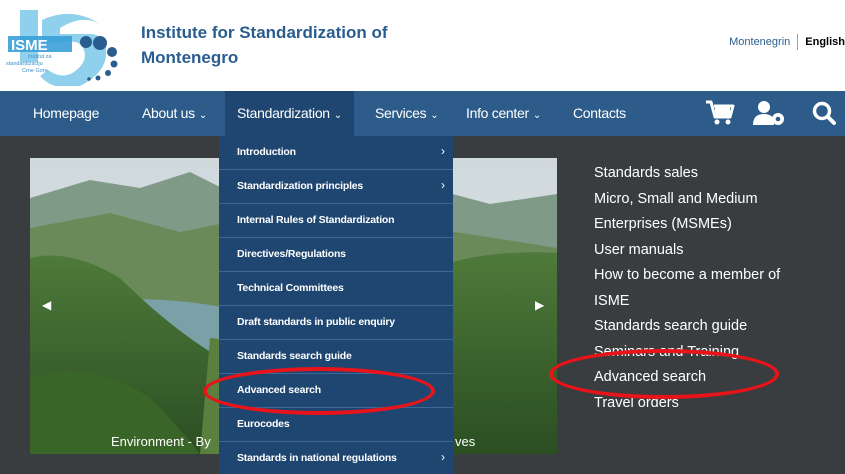 This screenshot has width=845, height=474. I want to click on nav-contacts: Contacts, so click(599, 113).